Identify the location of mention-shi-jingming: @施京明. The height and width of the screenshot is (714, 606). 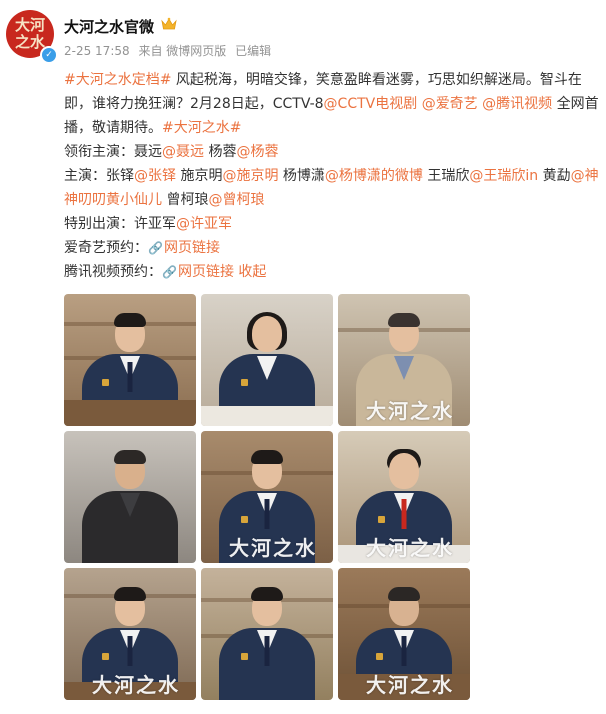
(250, 176).